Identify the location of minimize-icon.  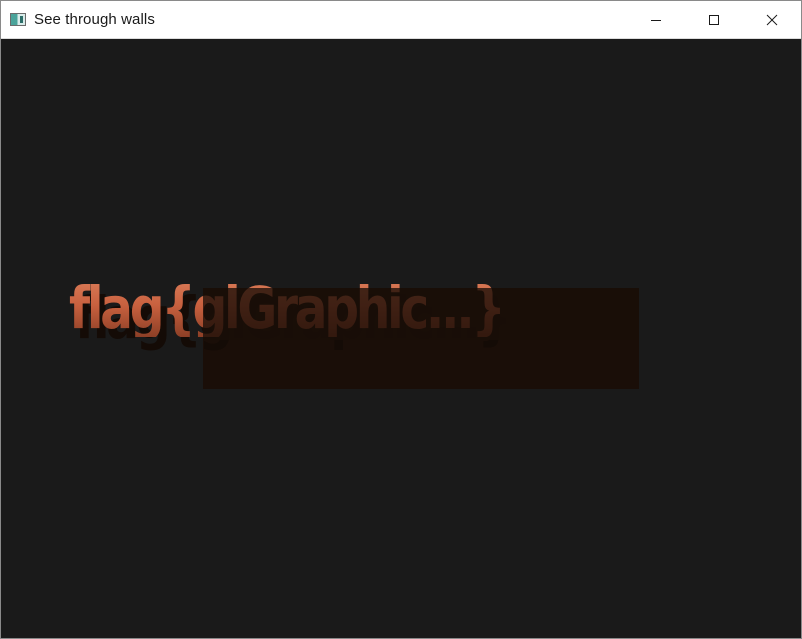
(656, 20).